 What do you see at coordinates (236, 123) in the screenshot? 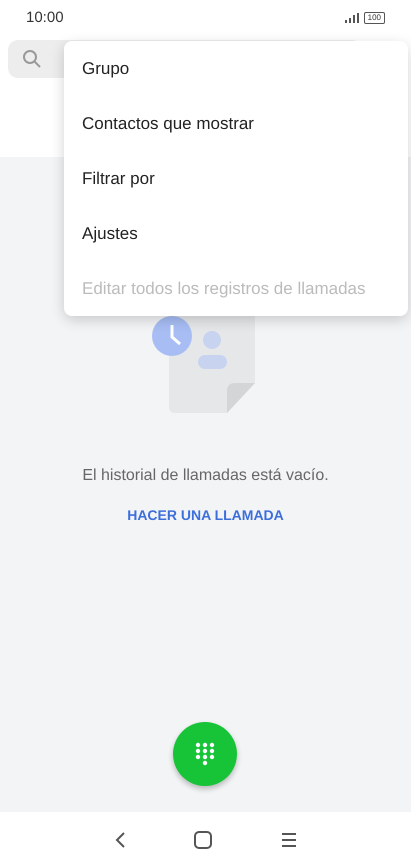
I see `menu-item: Contactos que mostrar` at bounding box center [236, 123].